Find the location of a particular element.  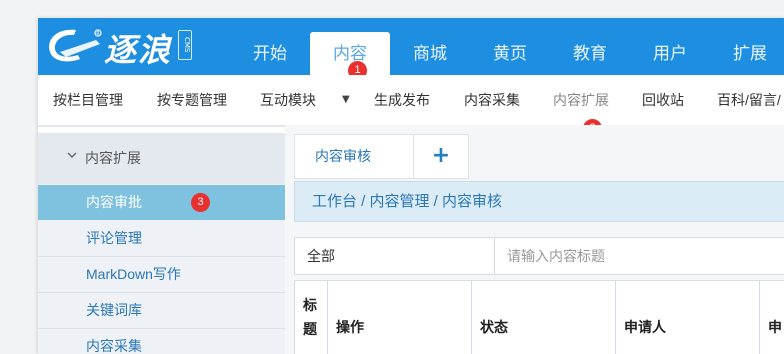

subnav-interactive-module: 互动模块 is located at coordinates (288, 100).